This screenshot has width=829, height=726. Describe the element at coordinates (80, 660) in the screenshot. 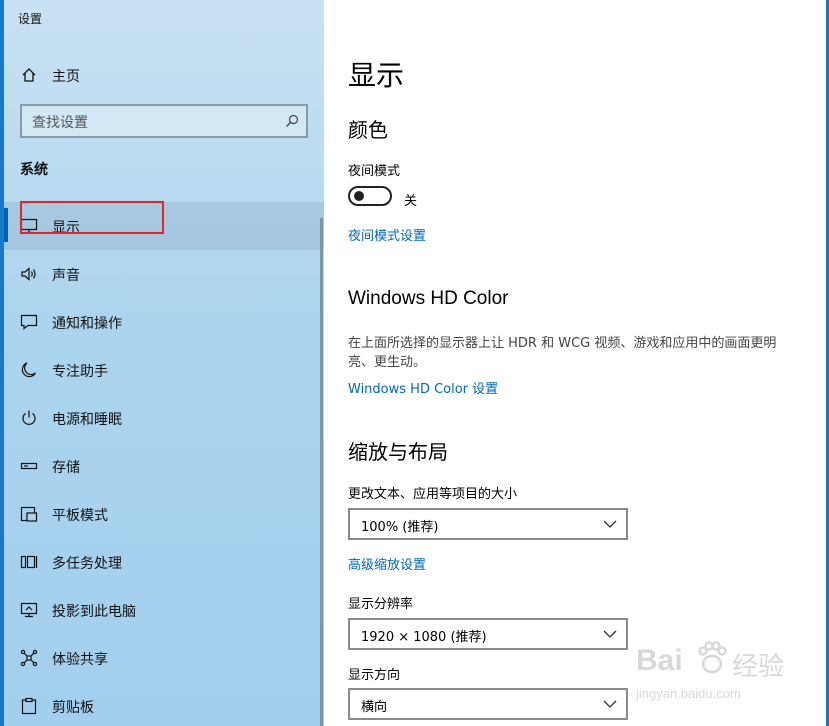

I see `nav-item-label: 体验共享` at that location.